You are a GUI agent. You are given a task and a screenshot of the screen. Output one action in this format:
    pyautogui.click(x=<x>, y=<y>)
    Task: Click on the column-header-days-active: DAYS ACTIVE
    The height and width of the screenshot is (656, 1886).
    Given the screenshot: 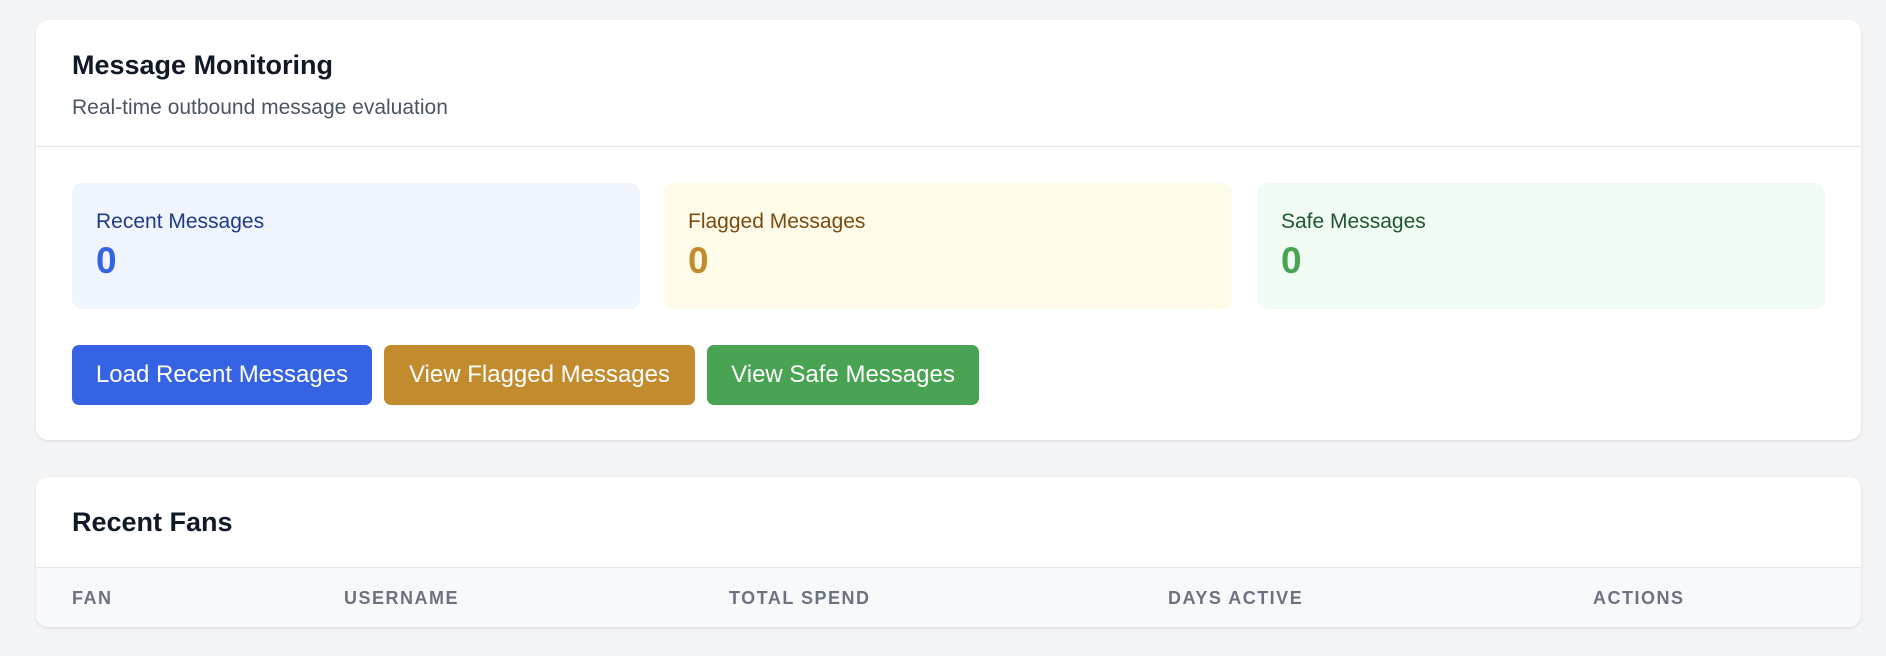 What is the action you would take?
    pyautogui.click(x=1236, y=597)
    